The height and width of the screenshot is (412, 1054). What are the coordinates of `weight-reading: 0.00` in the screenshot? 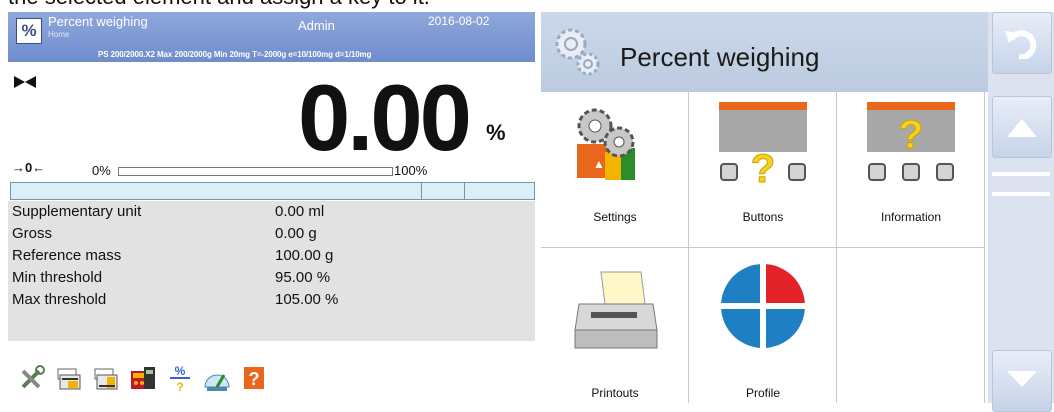 It's located at (385, 117).